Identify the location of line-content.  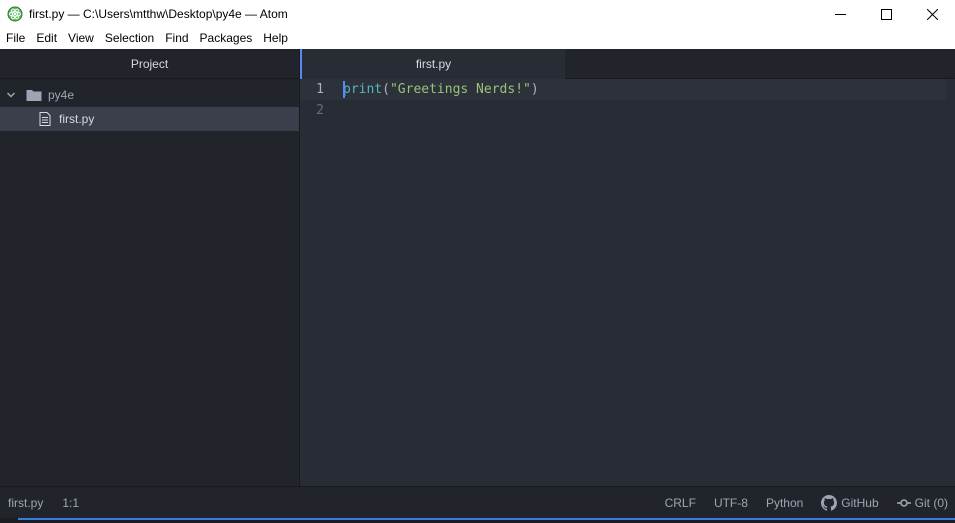
(340, 110).